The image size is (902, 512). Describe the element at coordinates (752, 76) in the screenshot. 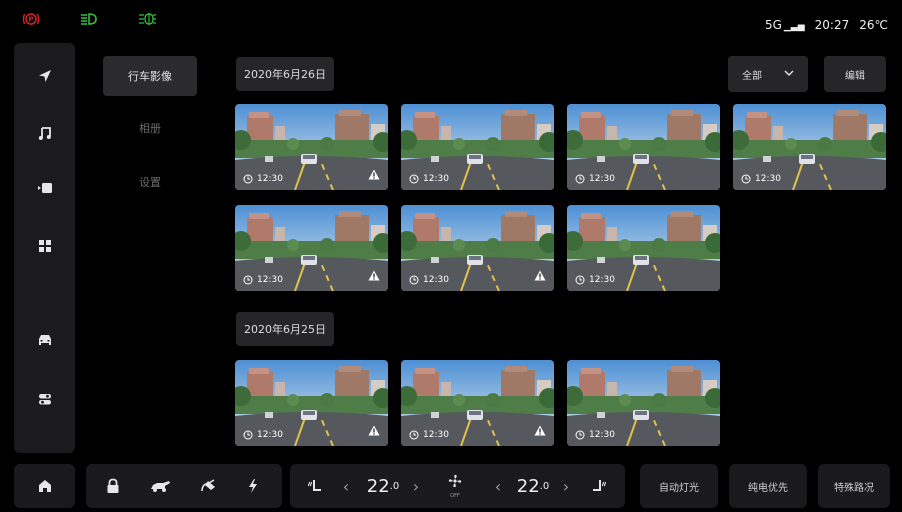

I see `filter-label: 全部` at that location.